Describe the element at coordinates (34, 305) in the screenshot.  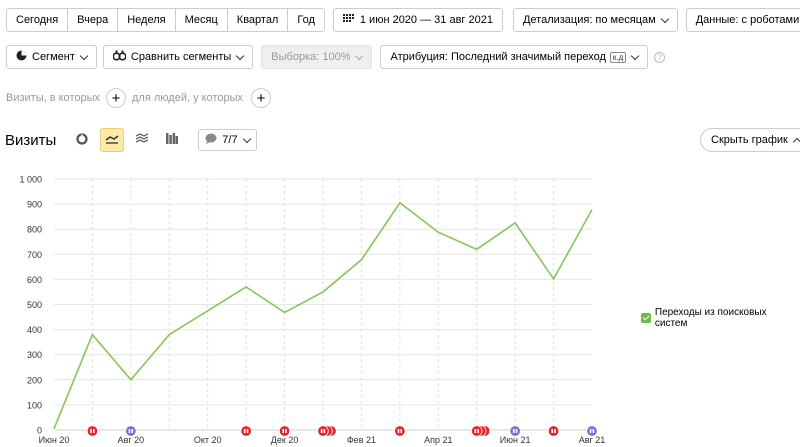
I see `y-tick-label: 500` at that location.